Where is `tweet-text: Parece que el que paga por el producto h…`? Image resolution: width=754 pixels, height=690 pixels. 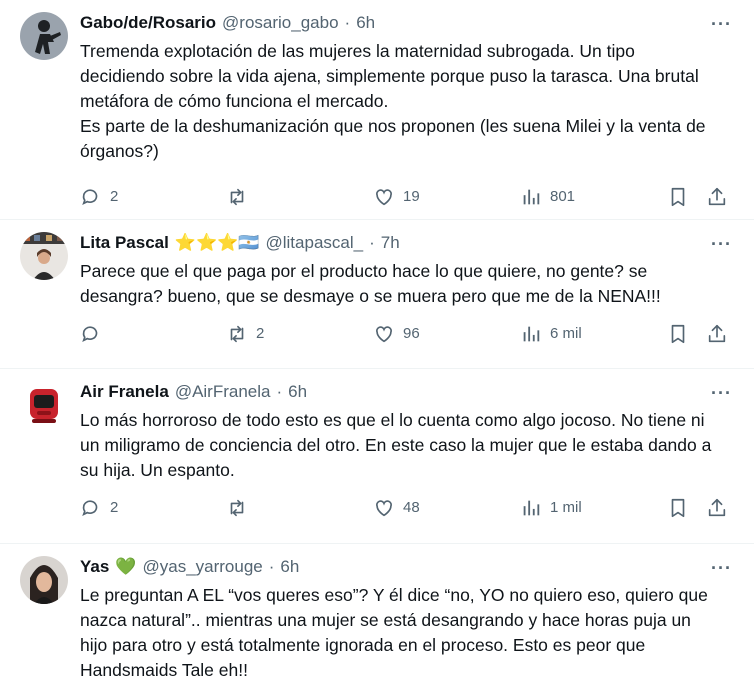 tweet-text: Parece que el que paga por el producto h… is located at coordinates (370, 283).